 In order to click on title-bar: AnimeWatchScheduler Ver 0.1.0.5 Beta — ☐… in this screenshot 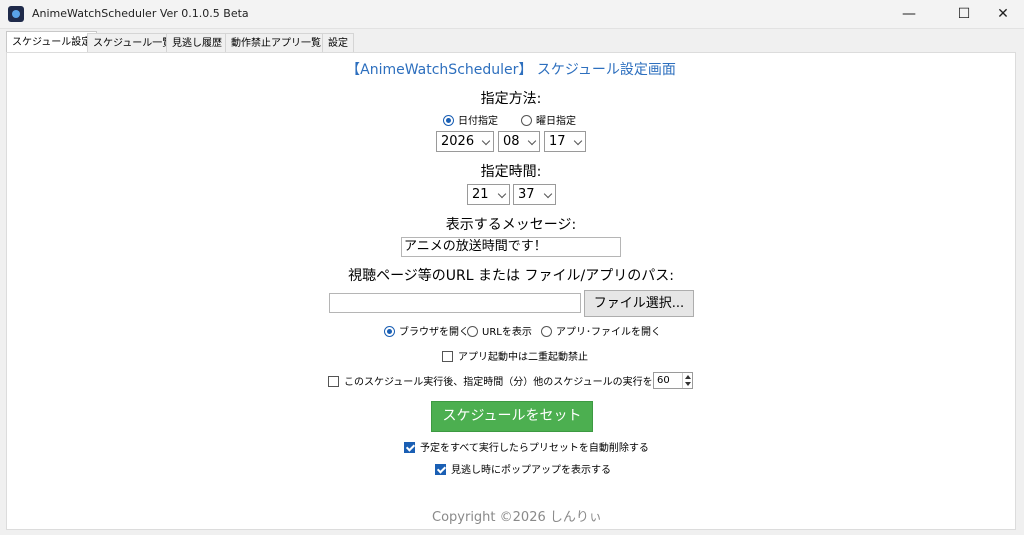, I will do `click(512, 14)`.